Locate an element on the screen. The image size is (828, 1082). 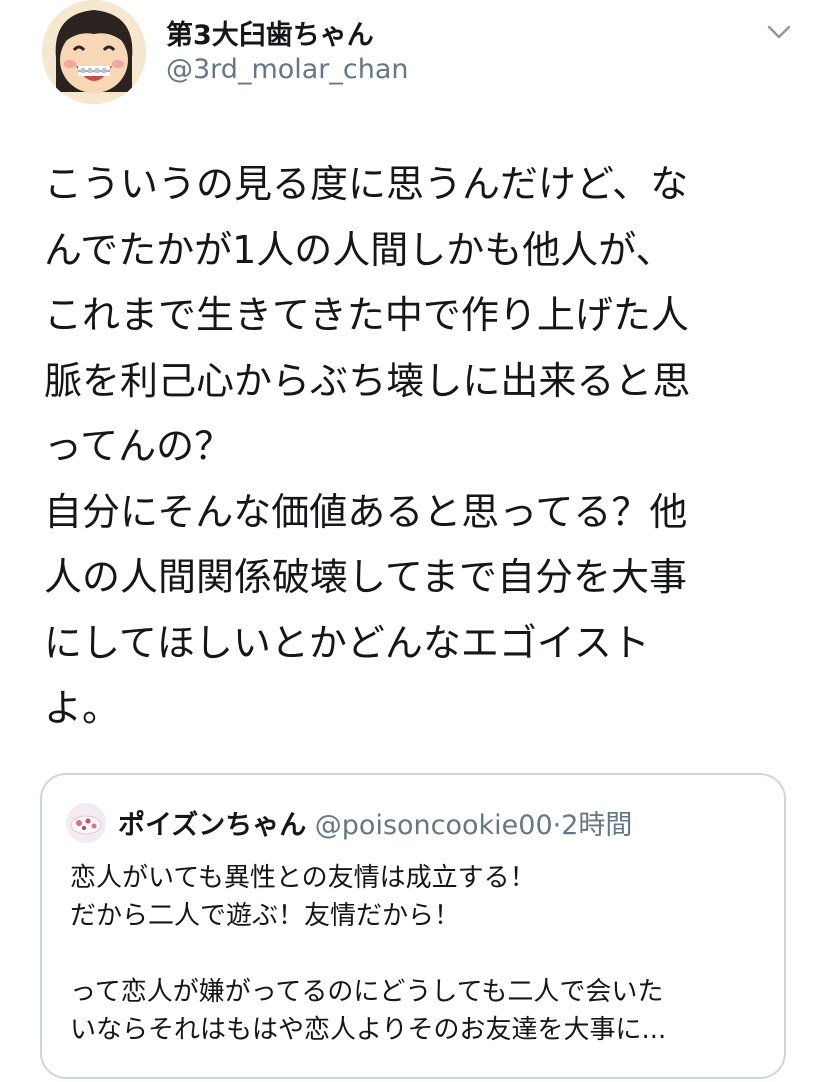
quoted-tweet-line: 恋人がいても異性との友情は成立する！ is located at coordinates (303, 878).